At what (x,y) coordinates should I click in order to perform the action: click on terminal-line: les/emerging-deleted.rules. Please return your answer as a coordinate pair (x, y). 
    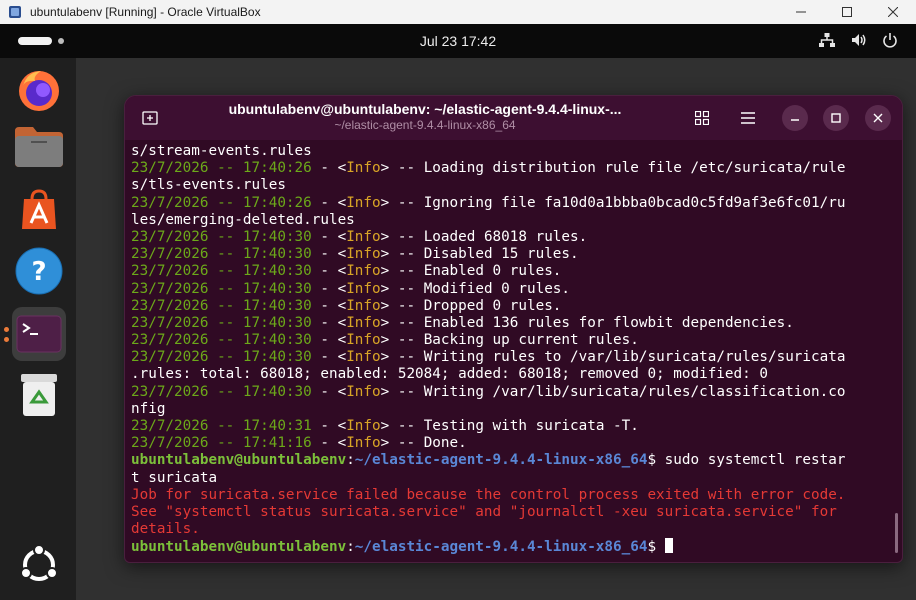
    Looking at the image, I should click on (513, 220).